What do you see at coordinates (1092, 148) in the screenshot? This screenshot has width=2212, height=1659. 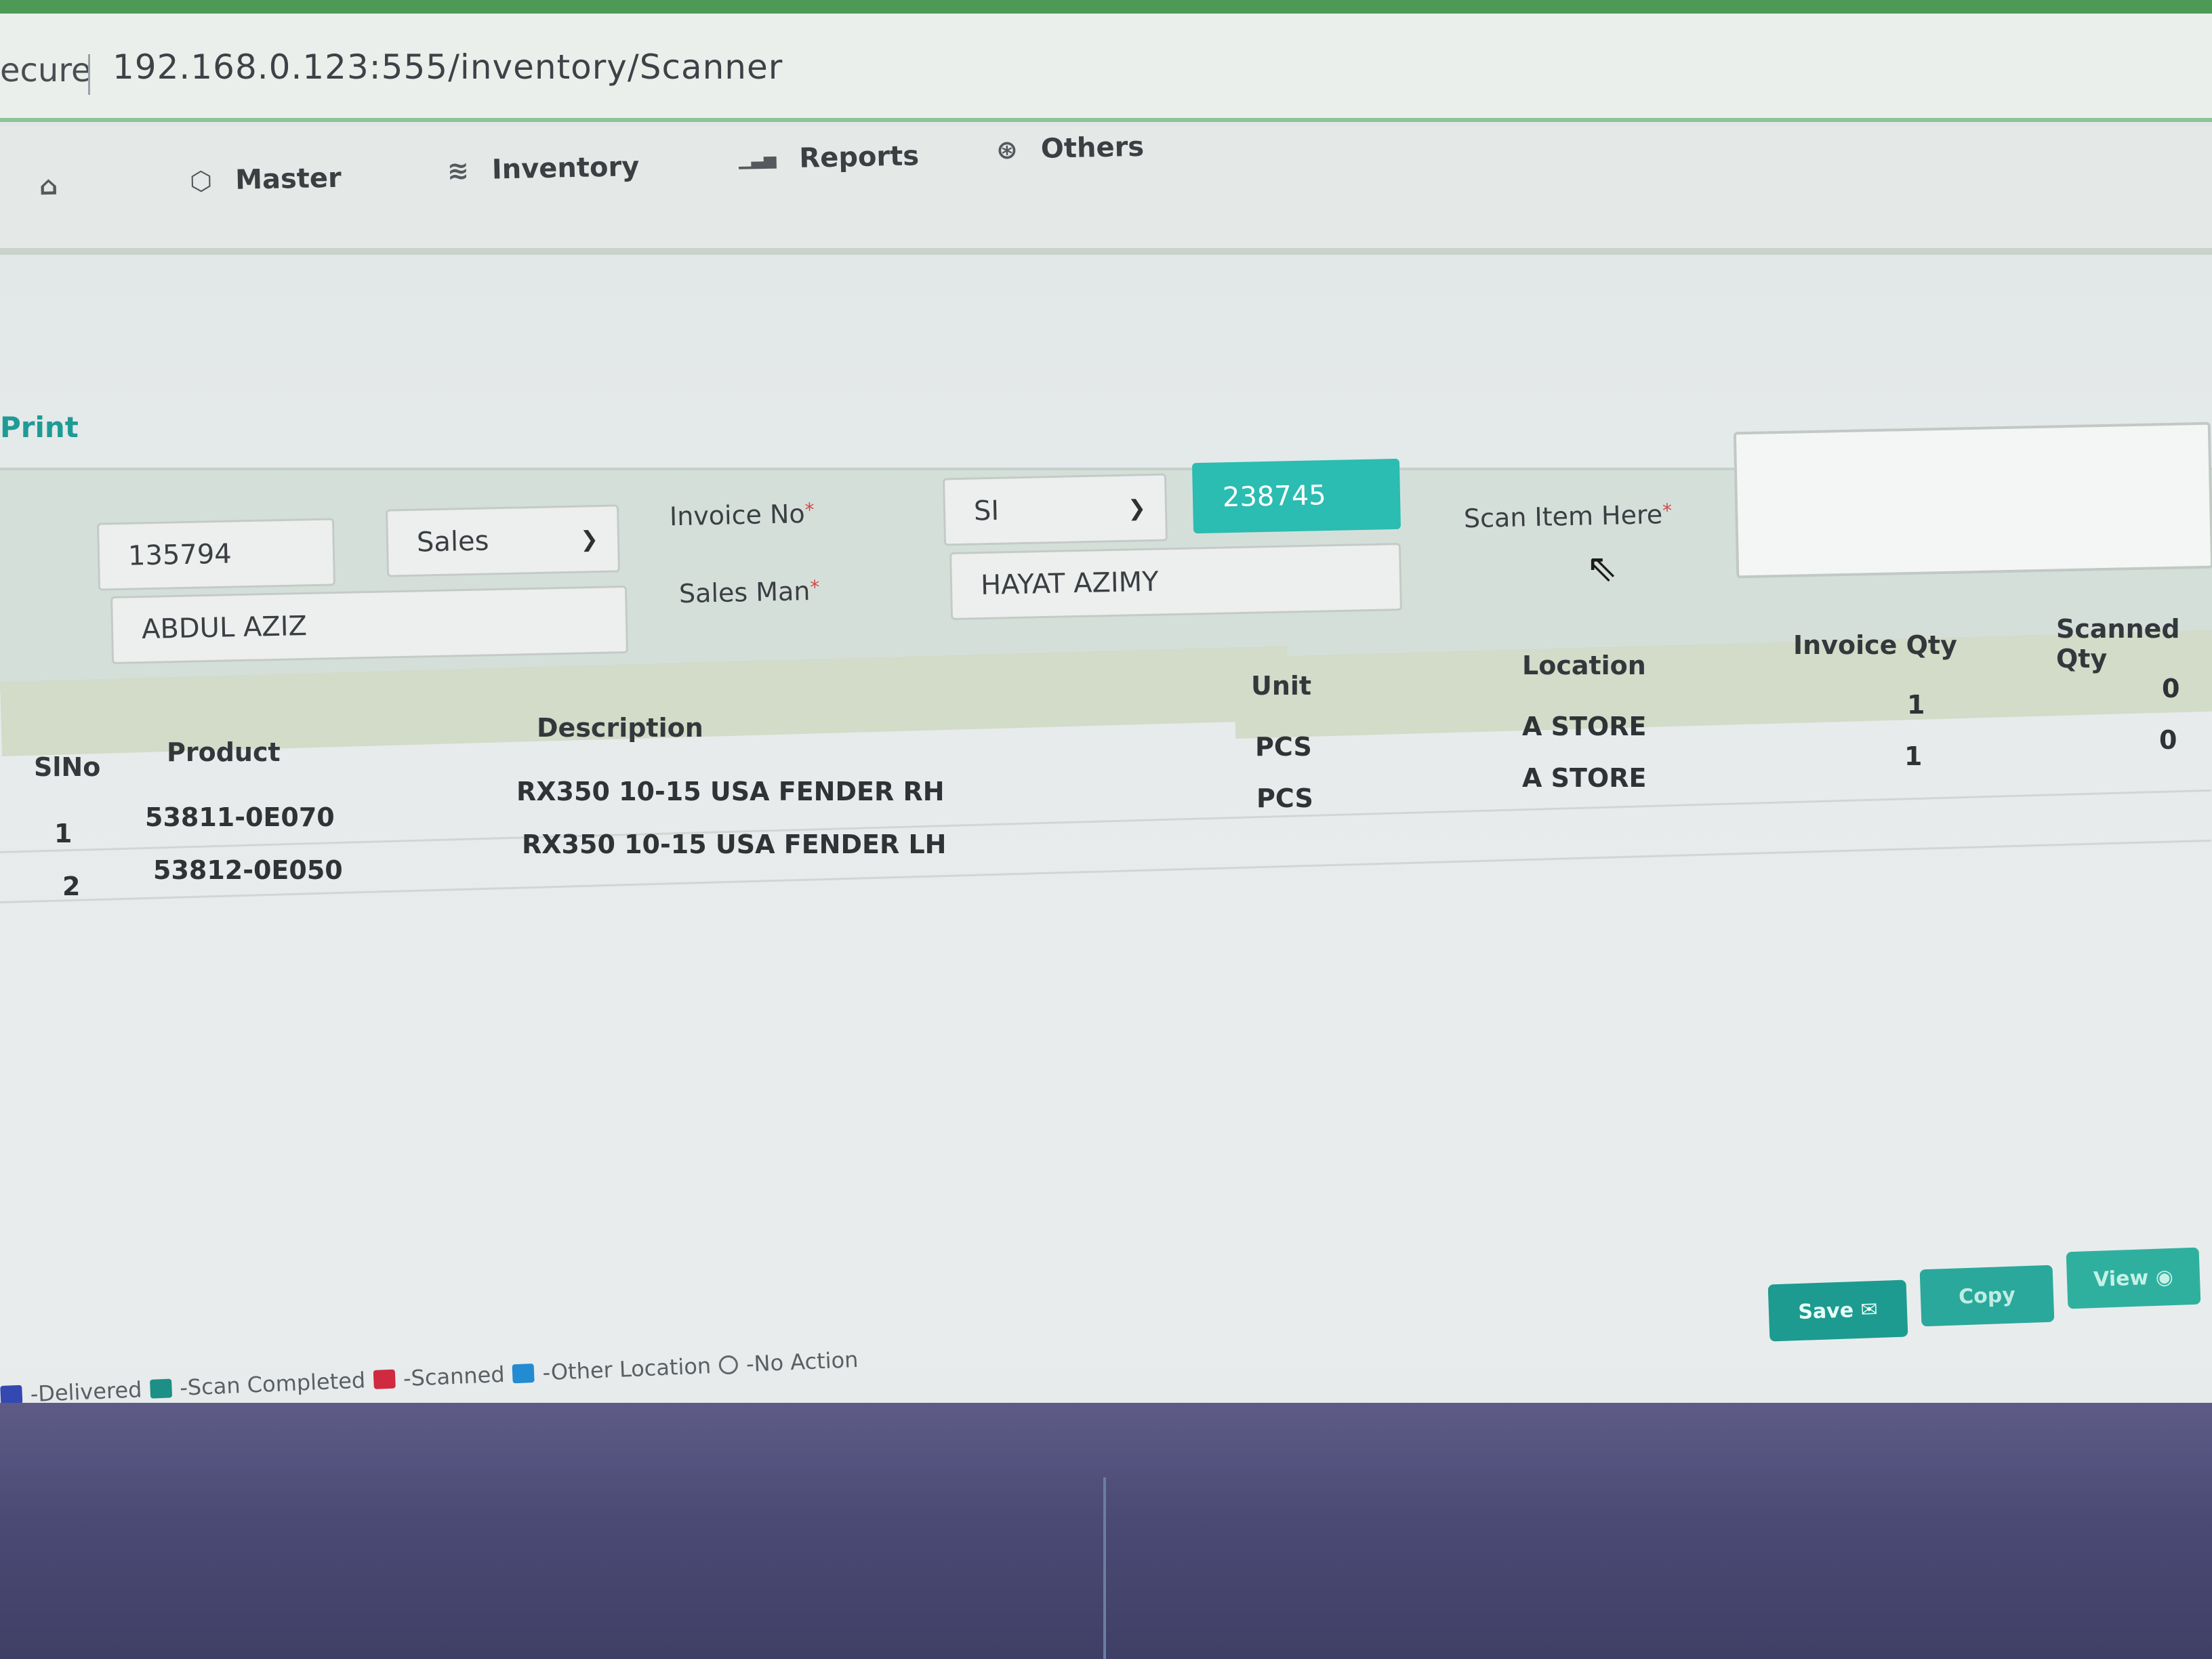 I see `nav-others-label: Others` at bounding box center [1092, 148].